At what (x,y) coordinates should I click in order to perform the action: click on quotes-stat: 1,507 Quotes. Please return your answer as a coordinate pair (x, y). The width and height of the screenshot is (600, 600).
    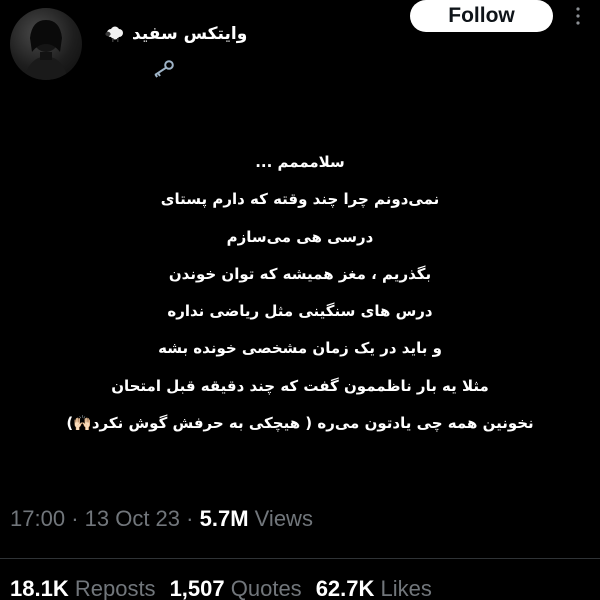
    Looking at the image, I should click on (236, 588).